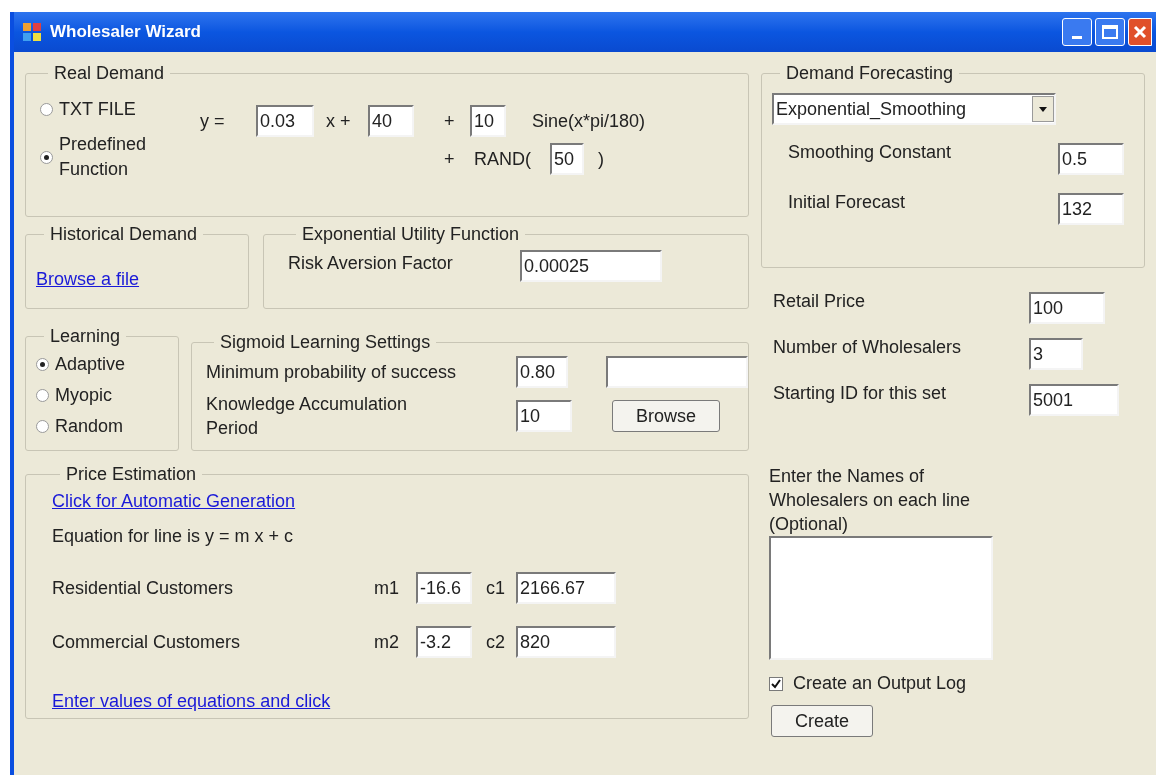 The height and width of the screenshot is (775, 1156). Describe the element at coordinates (496, 588) in the screenshot. I see `coefficient-label: c1` at that location.